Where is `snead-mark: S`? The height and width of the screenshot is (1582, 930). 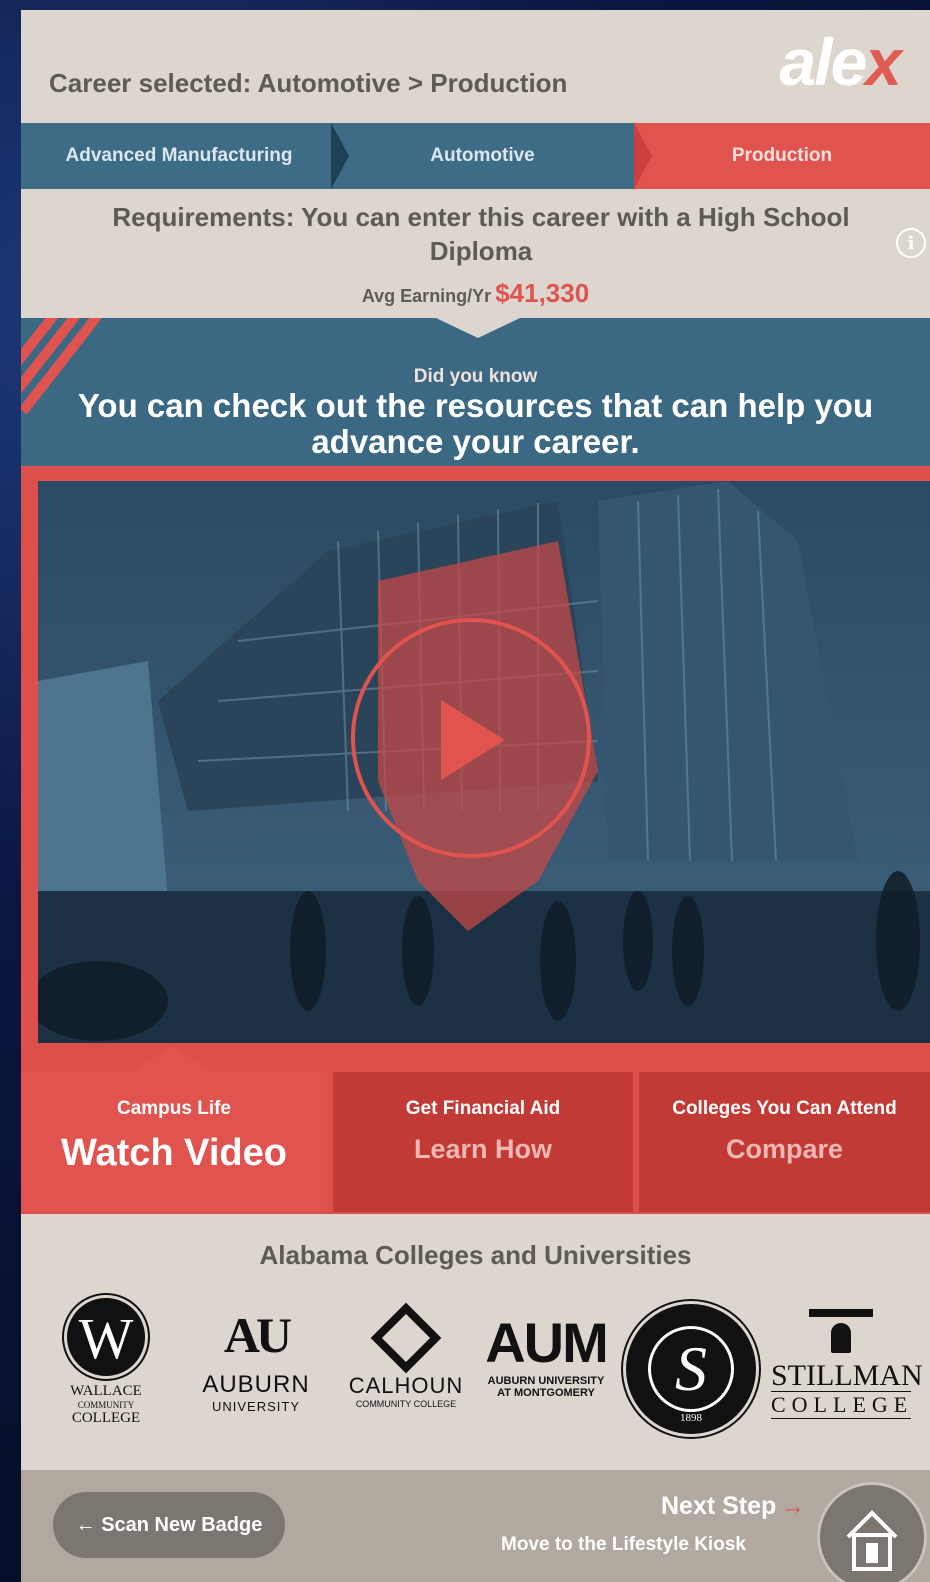
snead-mark: S is located at coordinates (691, 1369).